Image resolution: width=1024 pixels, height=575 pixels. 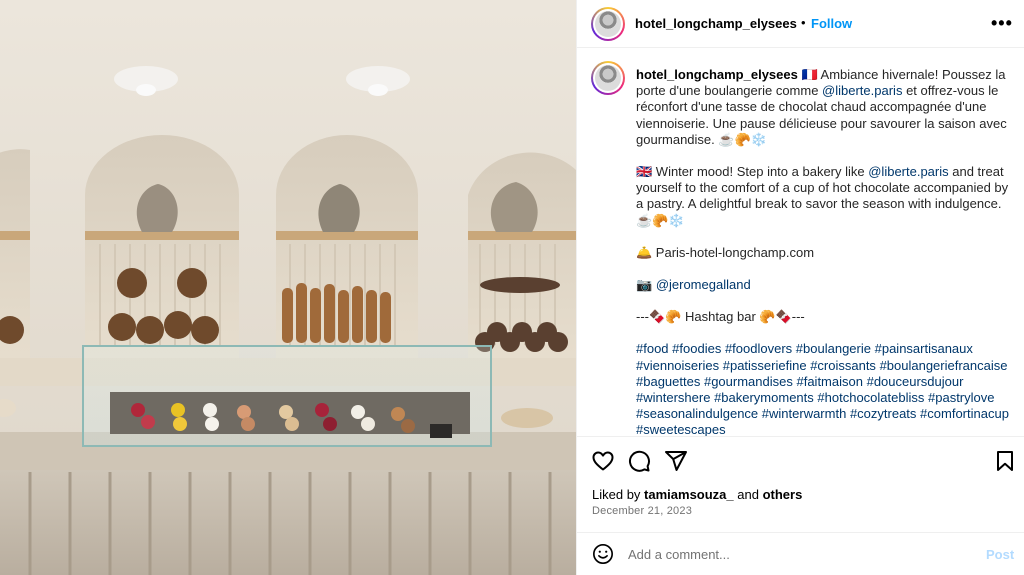 I want to click on caption-text-en-1: 🇬🇧 Winter mood! Step into a bakery like, so click(x=752, y=172).